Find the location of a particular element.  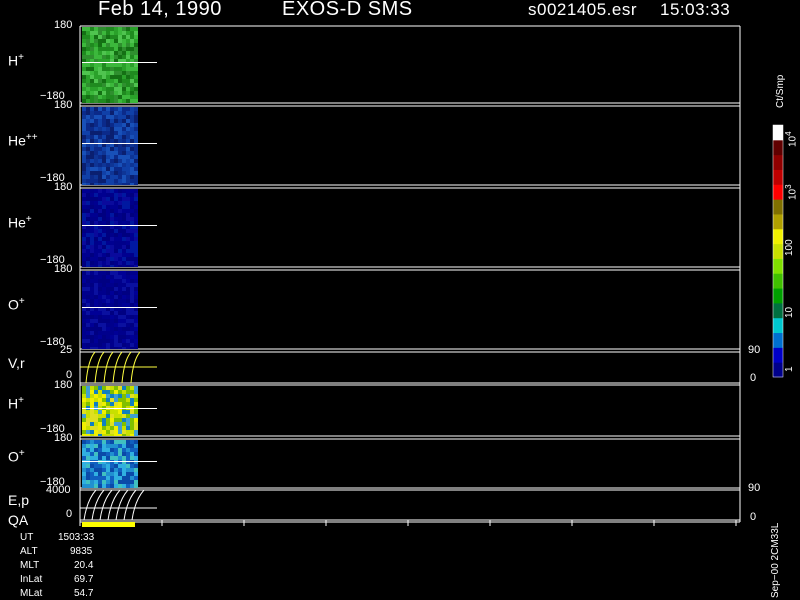

label-he-plus: He+ is located at coordinates (20, 222).